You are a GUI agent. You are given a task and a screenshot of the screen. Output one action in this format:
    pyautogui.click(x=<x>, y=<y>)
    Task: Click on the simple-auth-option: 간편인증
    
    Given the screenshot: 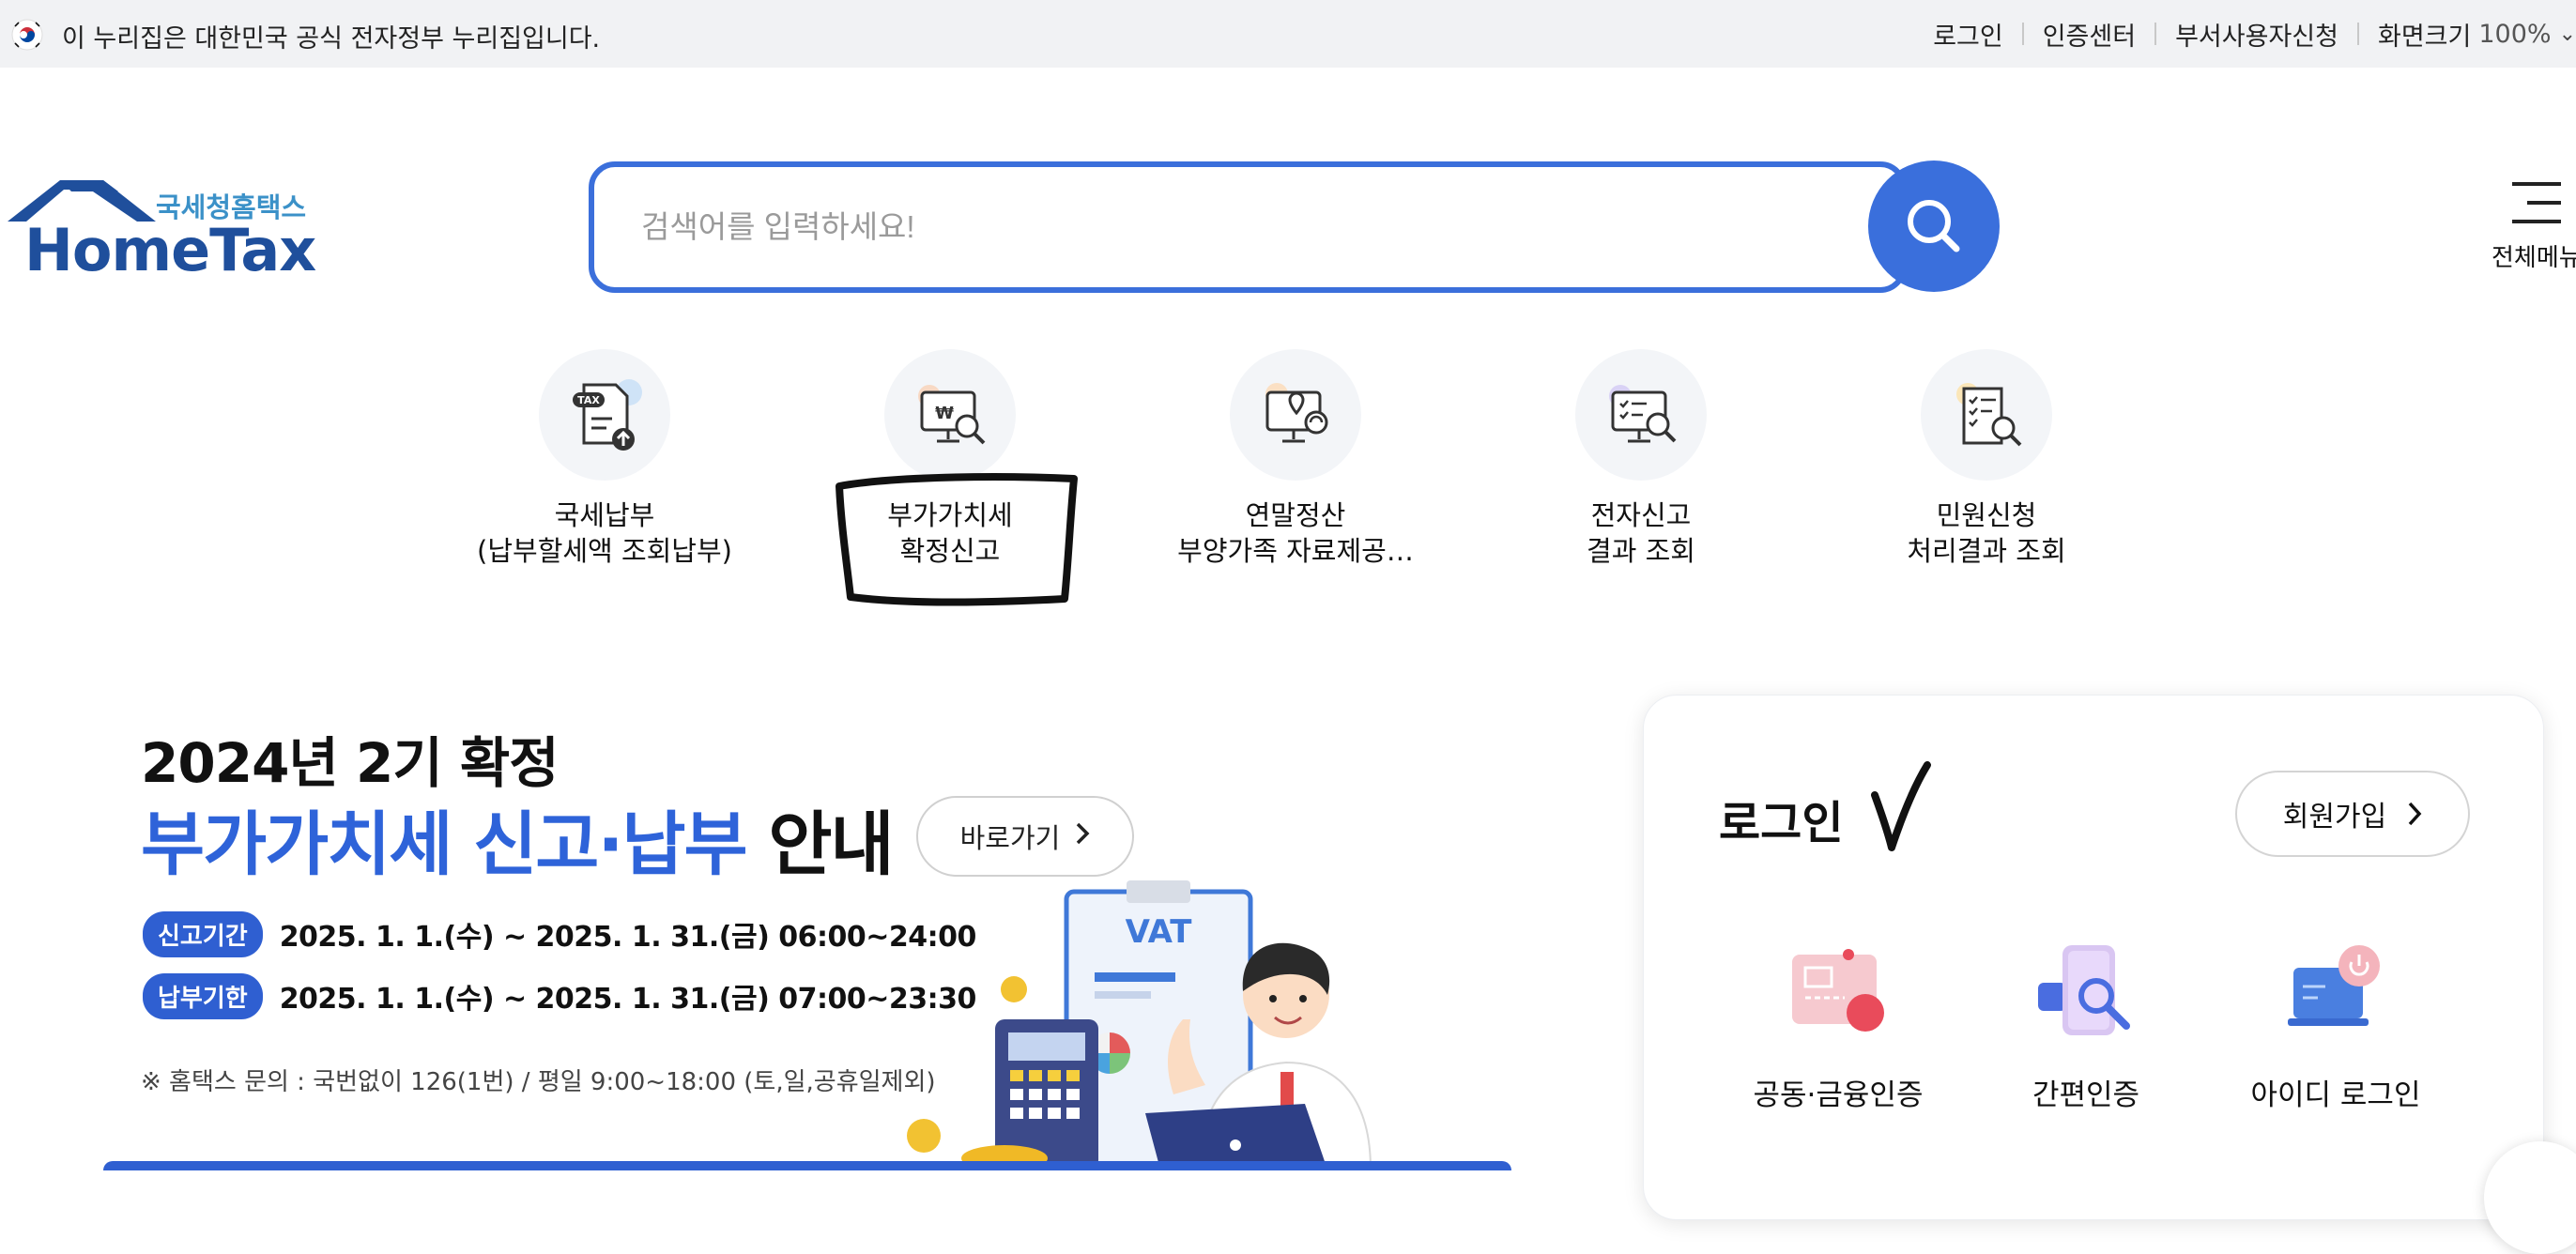 What is the action you would take?
    pyautogui.click(x=2081, y=1033)
    